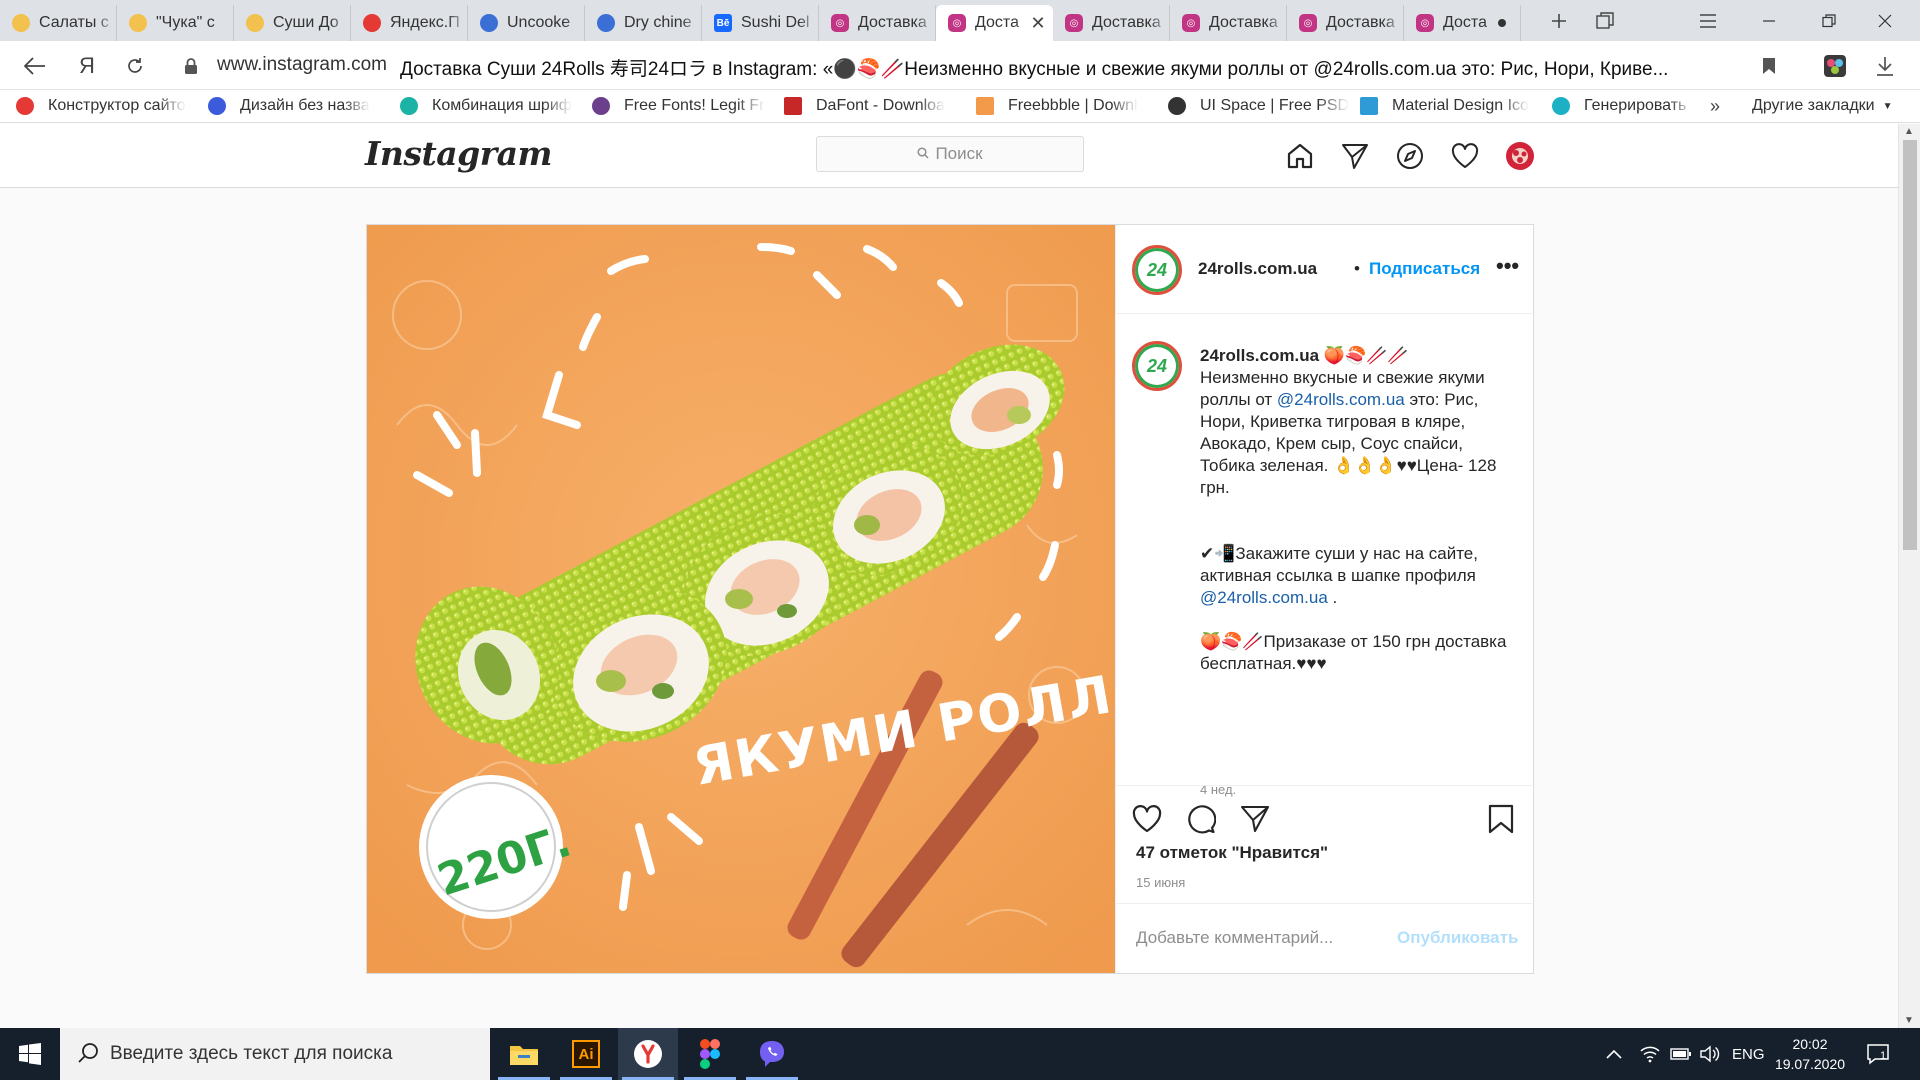  Describe the element at coordinates (1038, 23) in the screenshot. I see `close-tab-icon: ✕` at that location.